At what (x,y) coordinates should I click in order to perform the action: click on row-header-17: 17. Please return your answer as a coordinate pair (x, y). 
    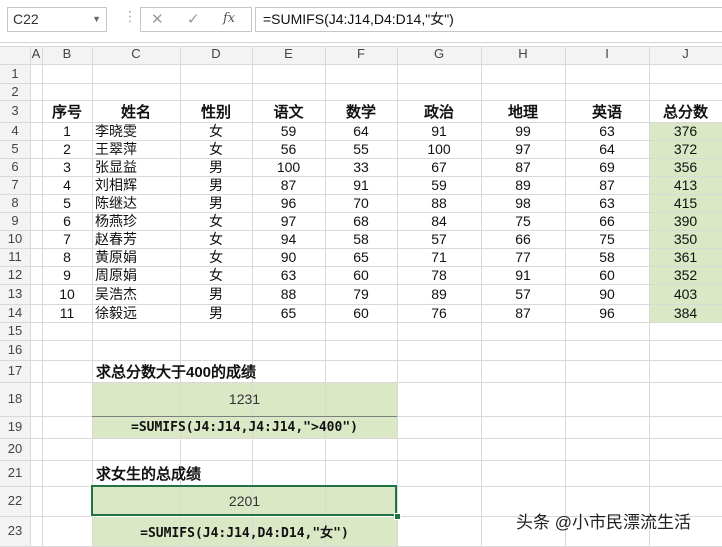
    Looking at the image, I should click on (15, 371).